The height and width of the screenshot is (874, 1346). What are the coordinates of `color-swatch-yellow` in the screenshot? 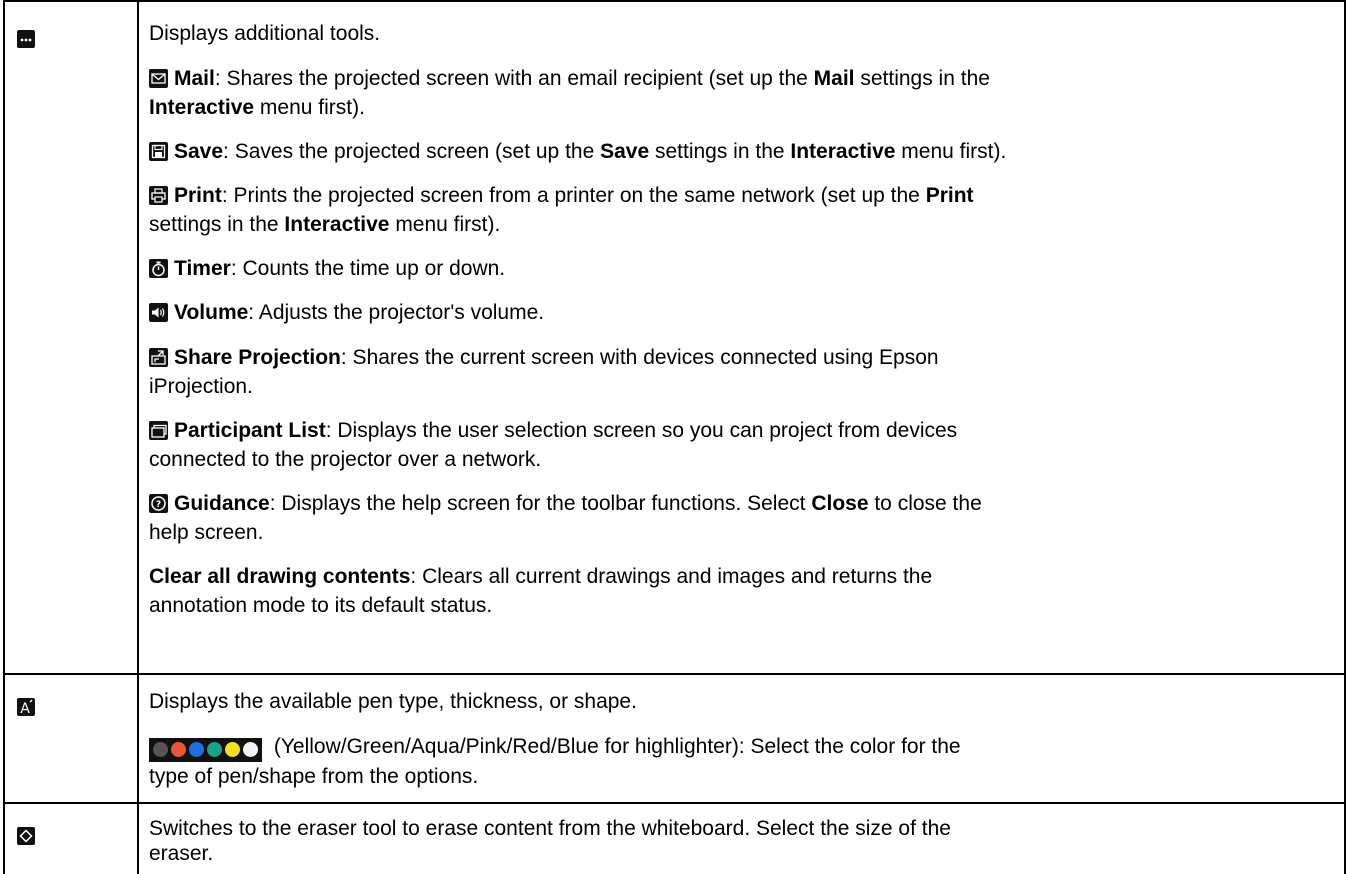 It's located at (232, 749).